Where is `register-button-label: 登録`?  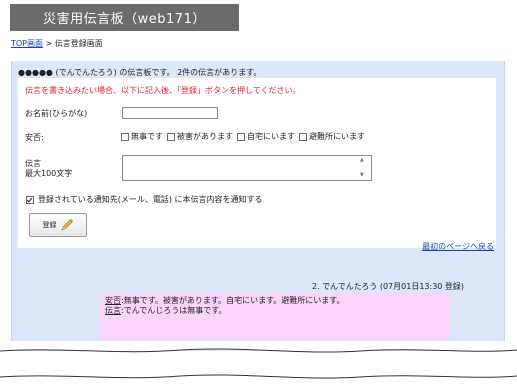 register-button-label: 登録 is located at coordinates (49, 225).